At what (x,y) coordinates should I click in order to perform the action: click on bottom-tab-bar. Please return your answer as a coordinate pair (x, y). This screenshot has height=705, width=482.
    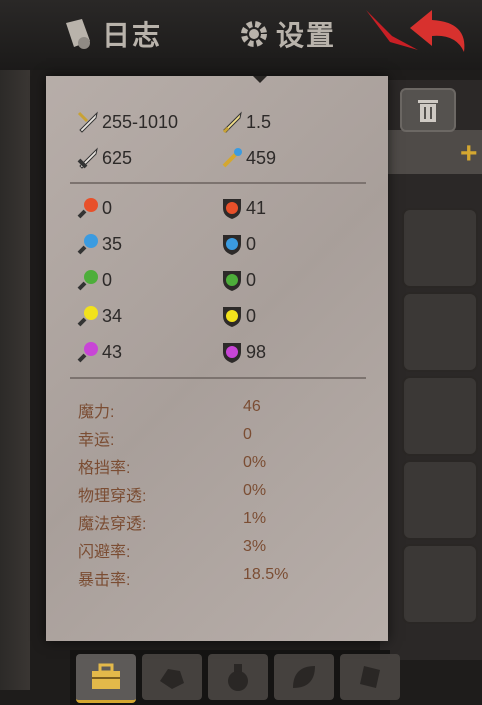
    Looking at the image, I should click on (235, 677).